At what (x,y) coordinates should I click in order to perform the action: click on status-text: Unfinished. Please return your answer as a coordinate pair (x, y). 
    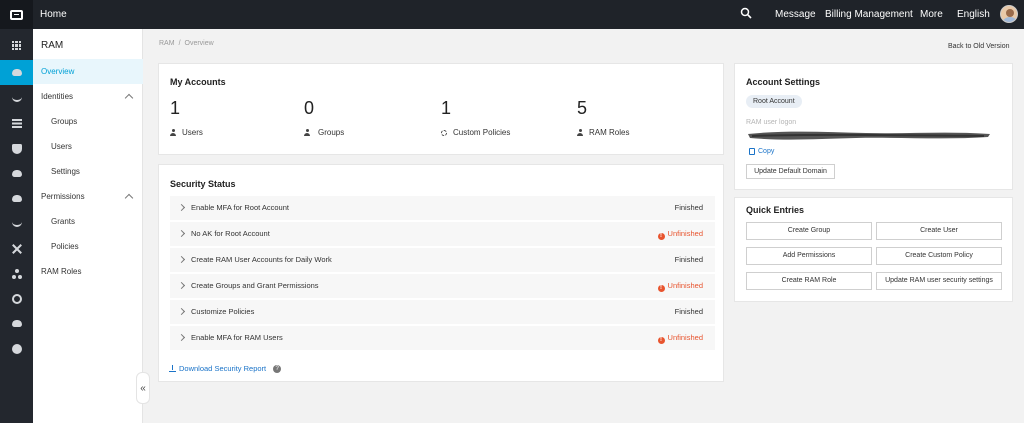
    Looking at the image, I should click on (685, 285).